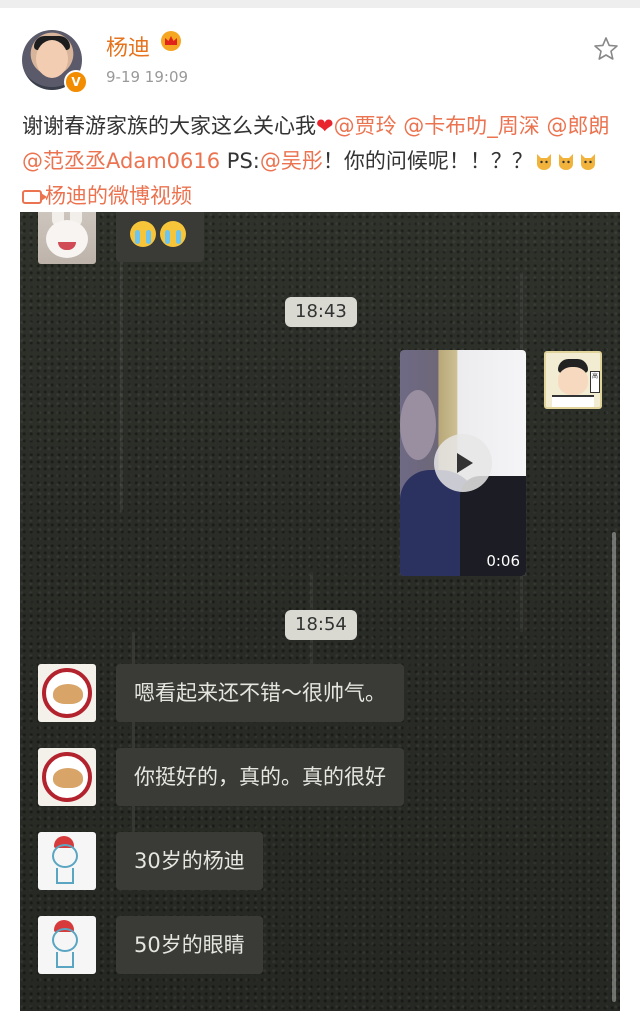 This screenshot has width=640, height=1011. I want to click on video-link: 杨迪的微博视频, so click(107, 196).